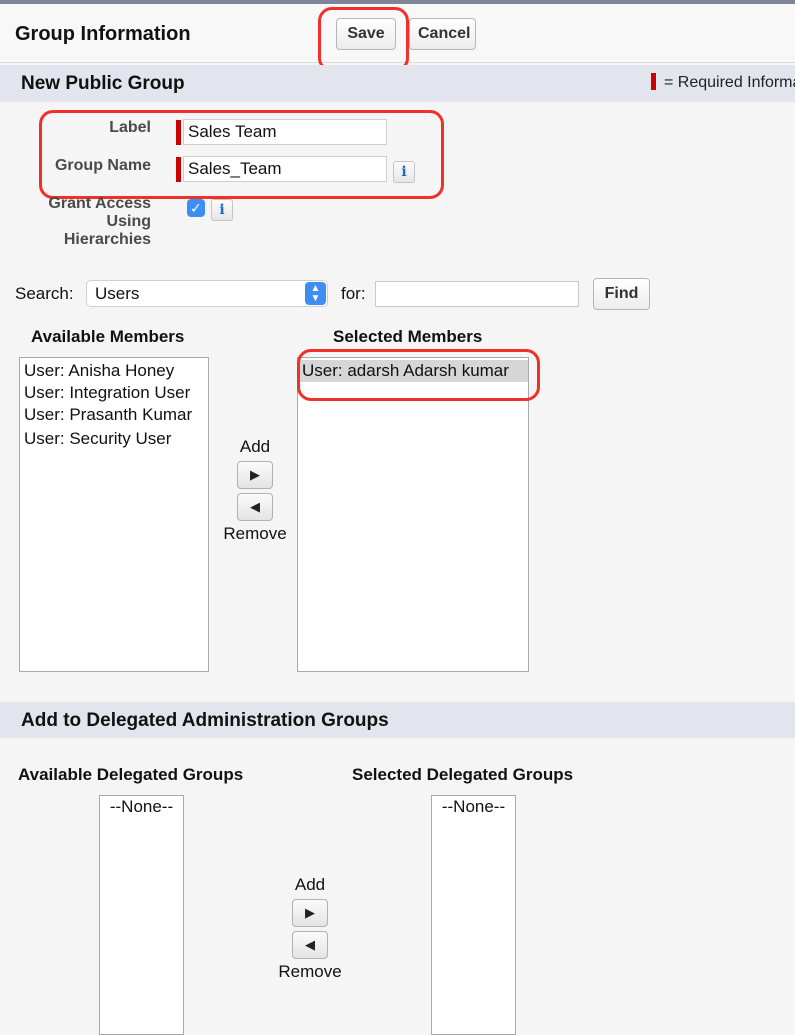 The width and height of the screenshot is (795, 1035). I want to click on required-legend-text: = Required Information, so click(729, 82).